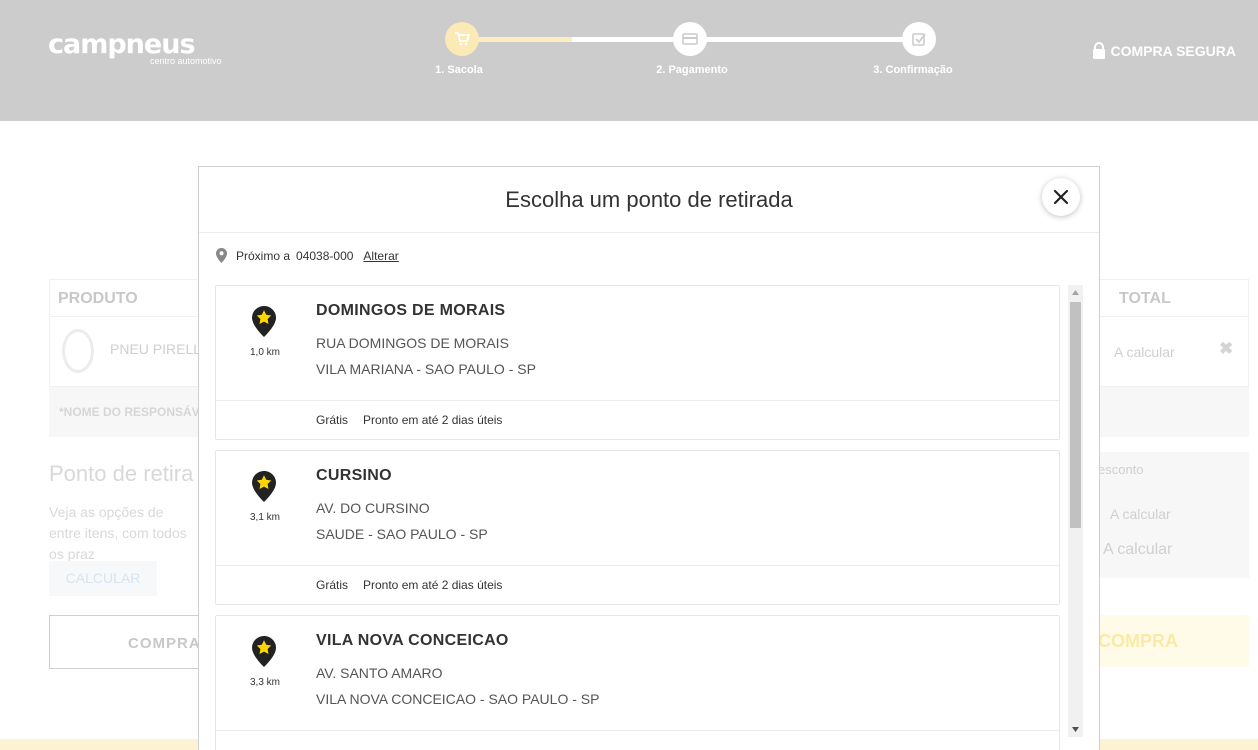 This screenshot has height=750, width=1258. I want to click on checkmark-icon, so click(919, 39).